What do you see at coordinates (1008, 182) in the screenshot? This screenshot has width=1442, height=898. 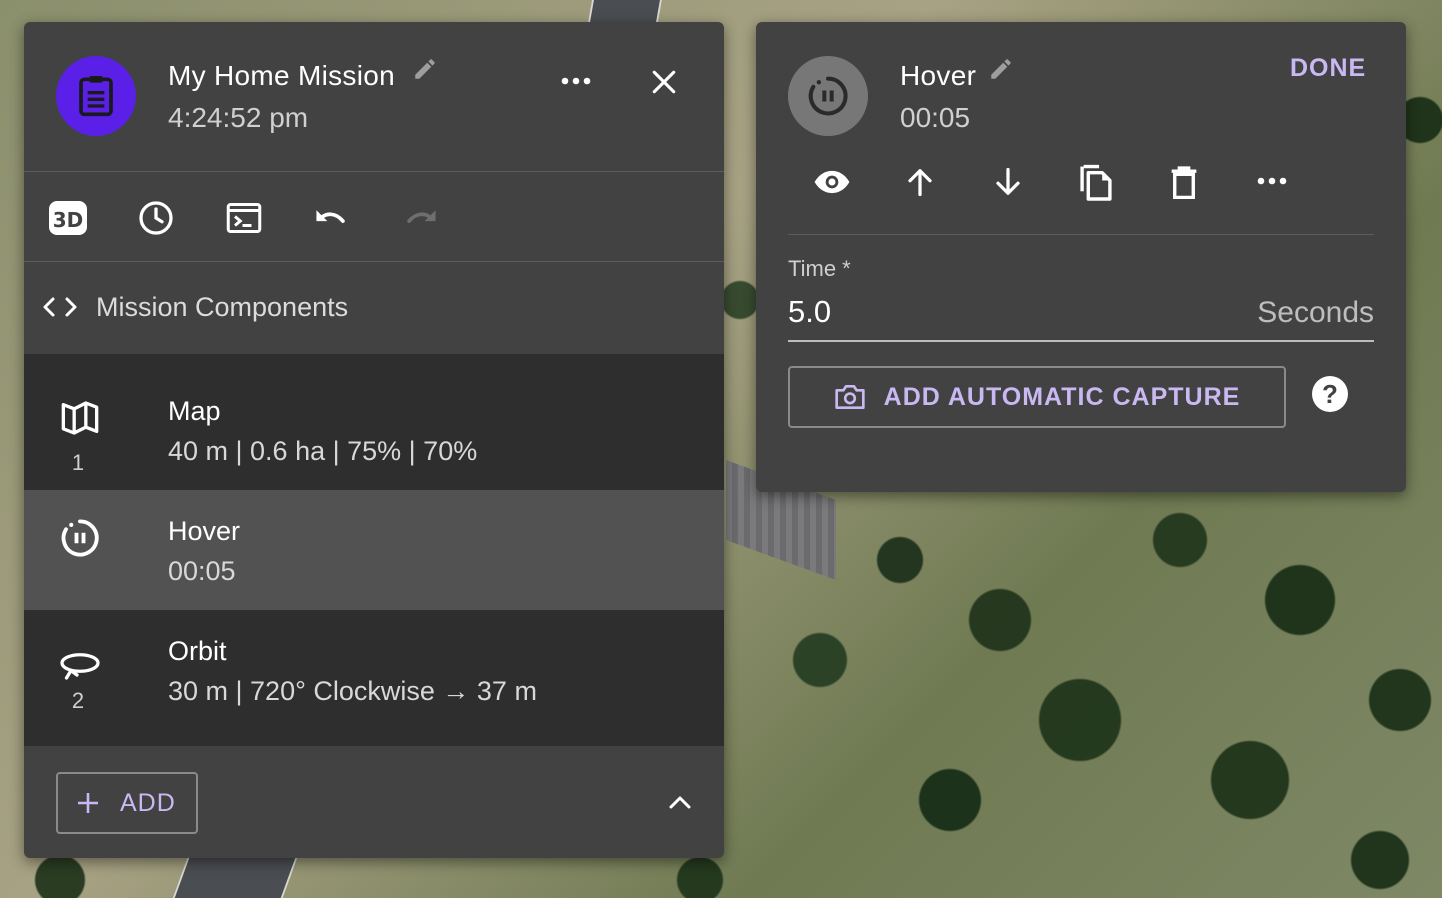 I see `arrow-down-icon` at bounding box center [1008, 182].